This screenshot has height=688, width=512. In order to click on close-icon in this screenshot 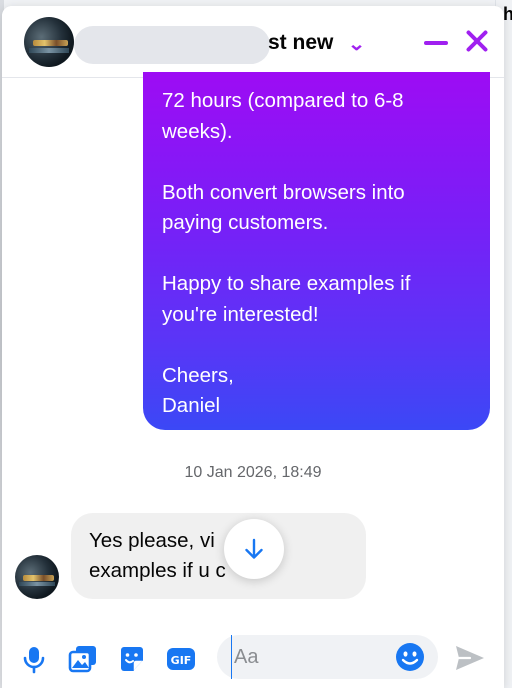, I will do `click(477, 41)`.